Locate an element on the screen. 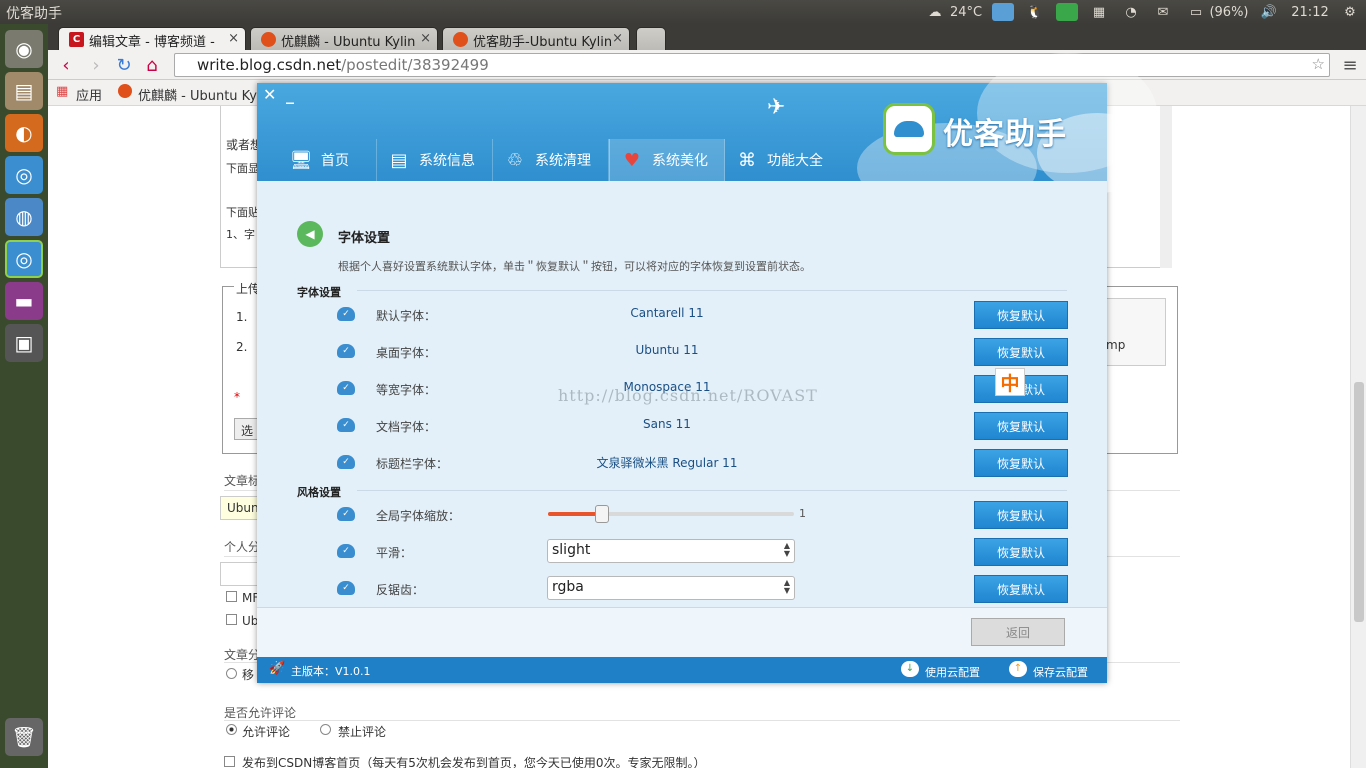 Image resolution: width=1366 pixels, height=768 pixels. youker-assistant-active-icon: ◎ is located at coordinates (24, 259).